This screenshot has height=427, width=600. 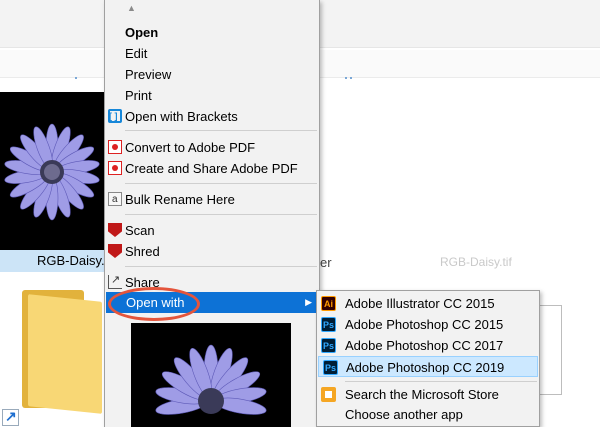 I want to click on menu-item-edit: Edit, so click(x=212, y=53).